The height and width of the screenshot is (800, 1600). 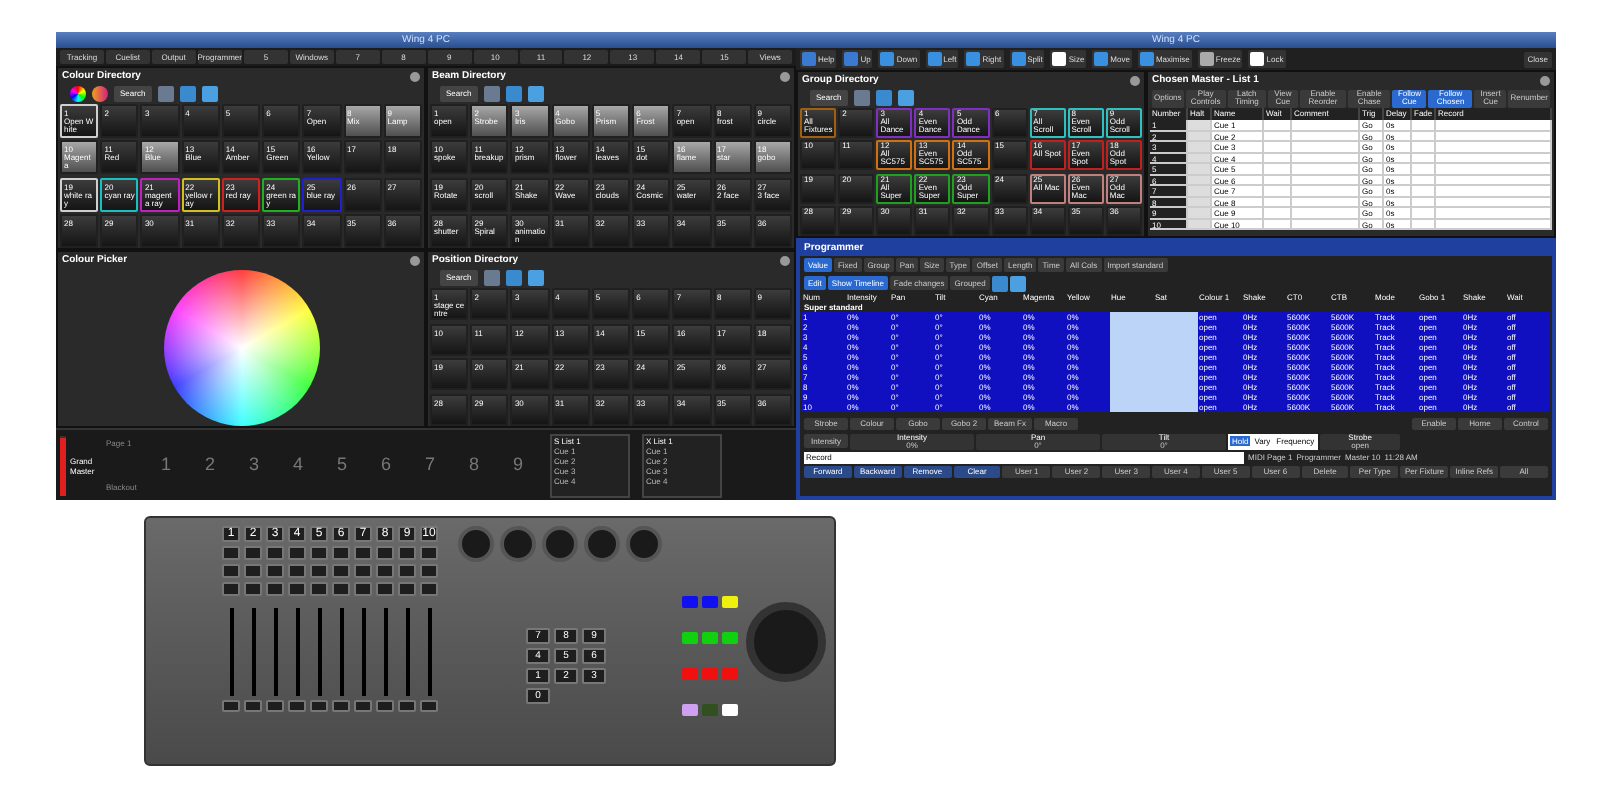 What do you see at coordinates (166, 465) in the screenshot?
I see `playback-number: 1` at bounding box center [166, 465].